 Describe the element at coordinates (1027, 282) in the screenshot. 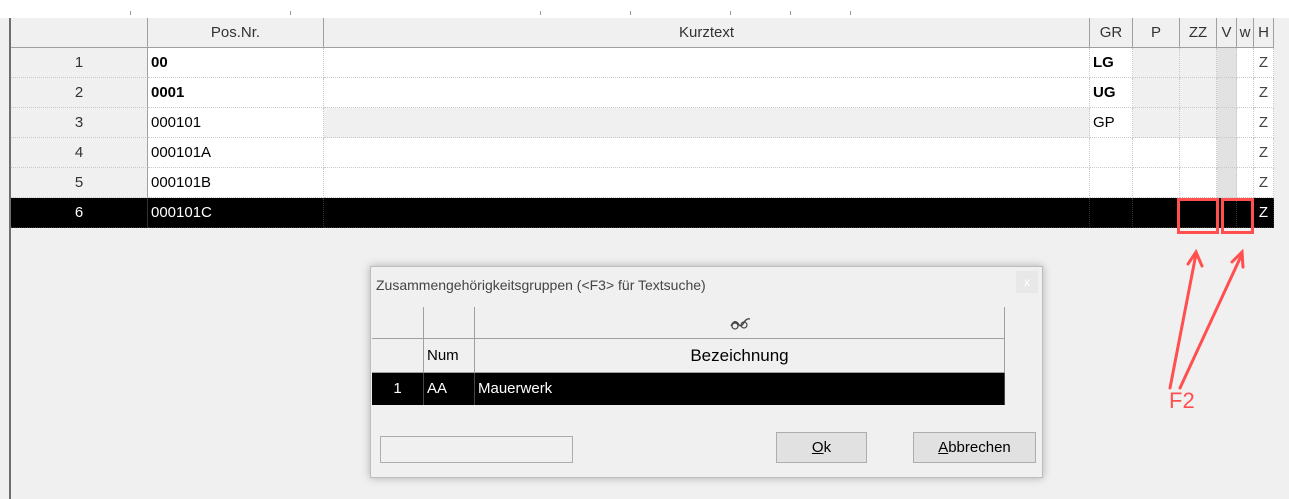

I see `dialog-close-button: x` at that location.